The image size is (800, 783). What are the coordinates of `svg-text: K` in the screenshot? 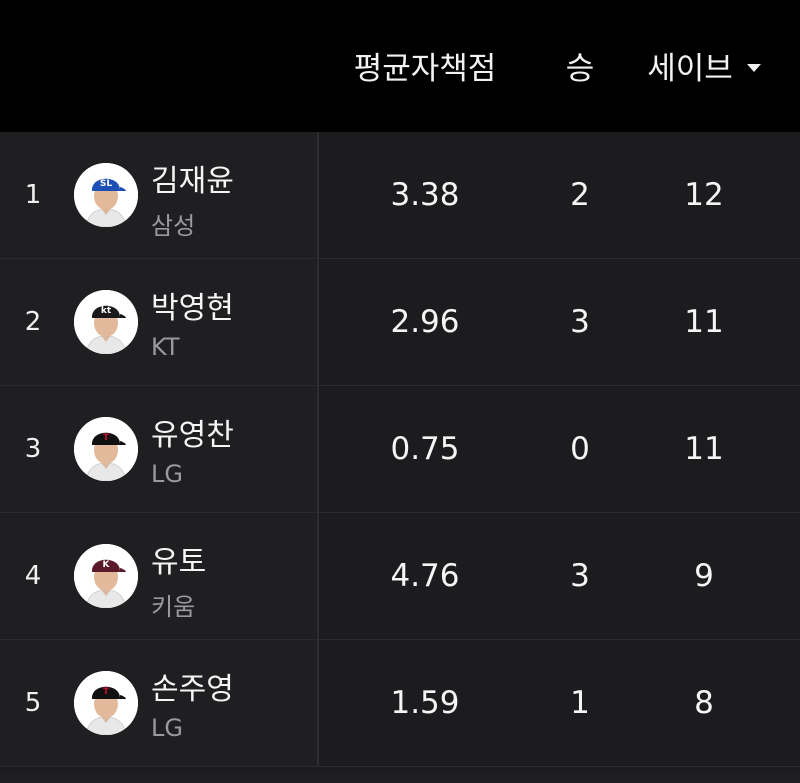 It's located at (107, 565).